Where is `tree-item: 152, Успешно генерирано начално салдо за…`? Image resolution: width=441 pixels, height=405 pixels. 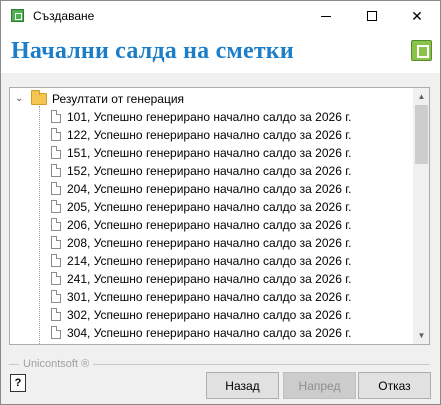 tree-item: 152, Успешно генерирано начално салдо за… is located at coordinates (210, 171).